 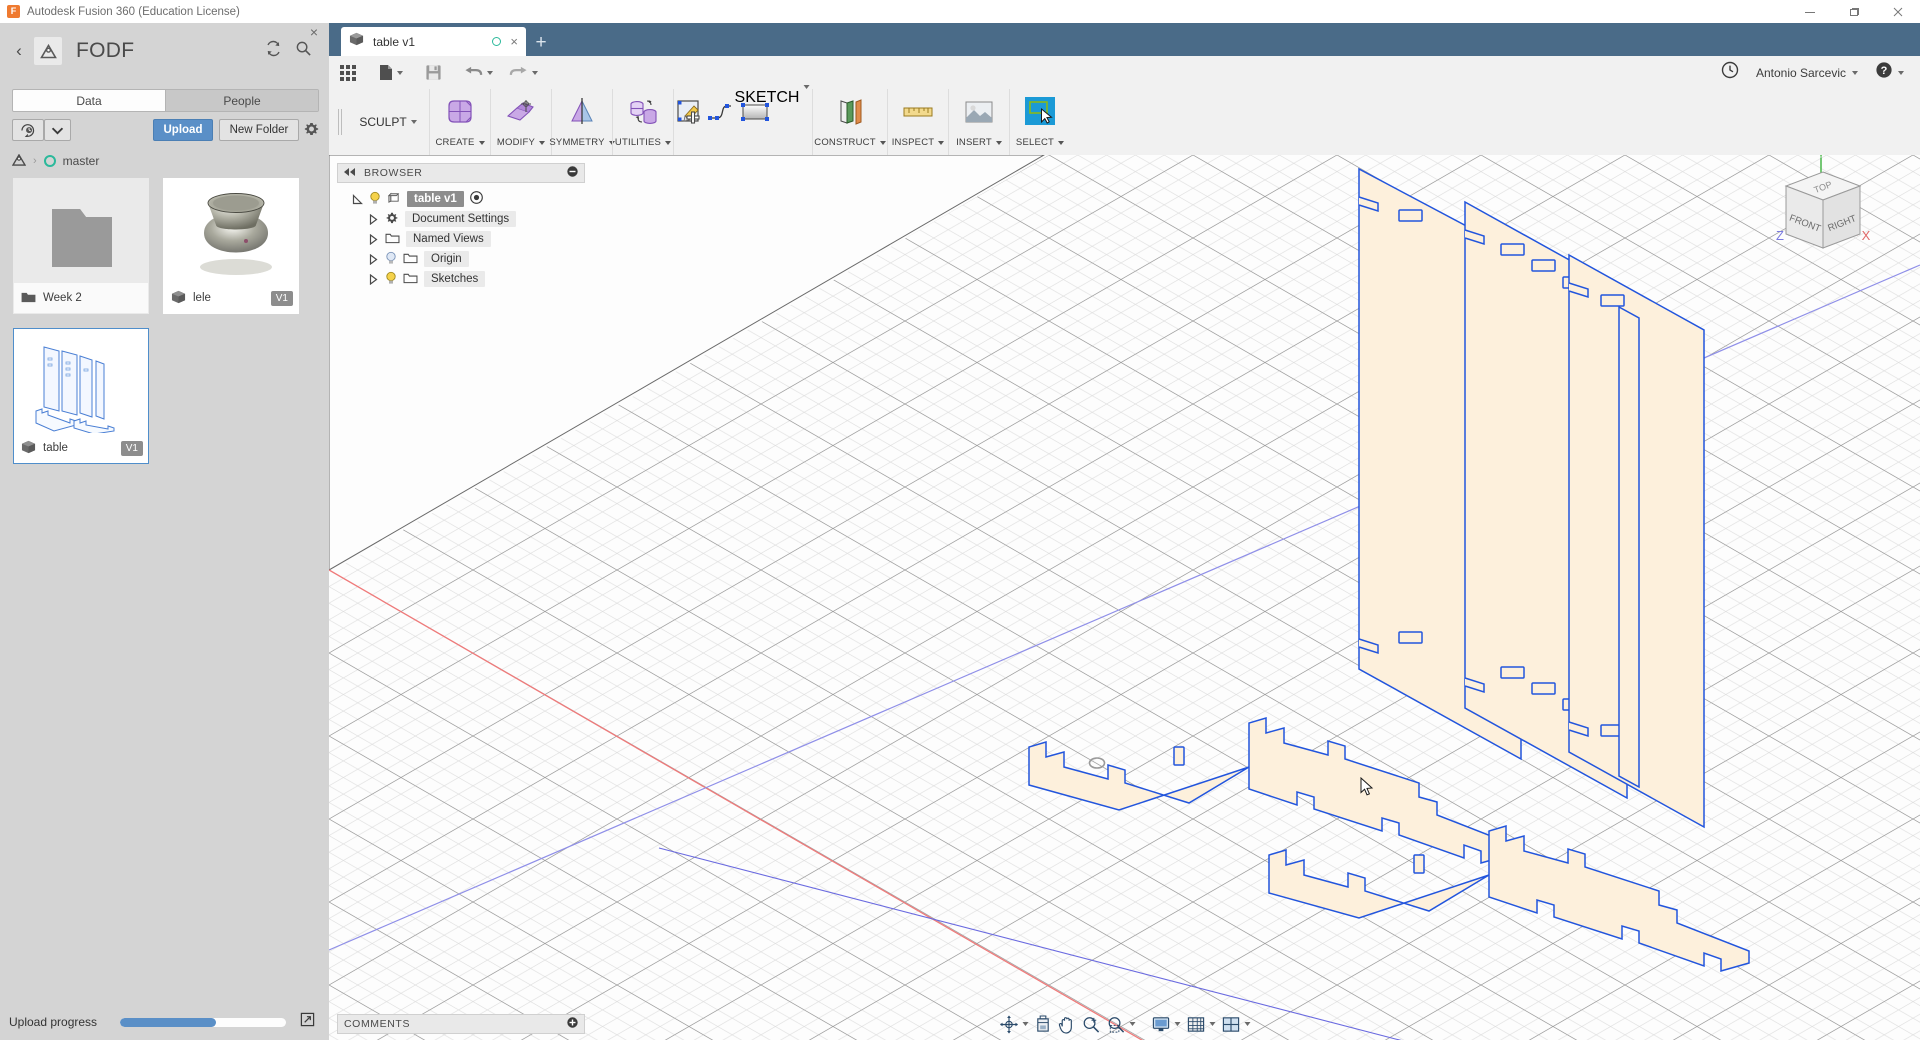 What do you see at coordinates (81, 396) in the screenshot?
I see `data-item-table: table V1` at bounding box center [81, 396].